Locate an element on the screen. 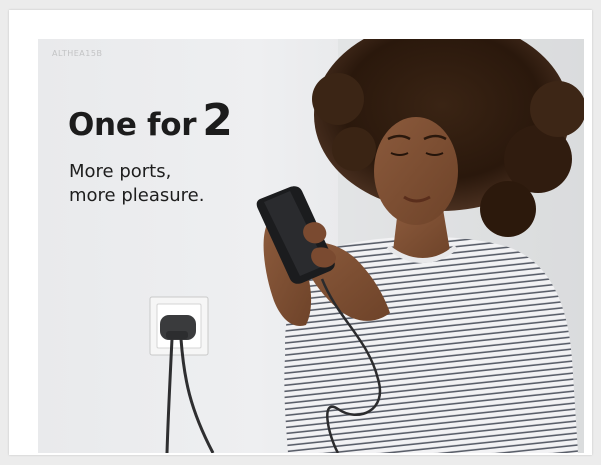 The image size is (601, 465). tagline: More ports, more pleasure. is located at coordinates (136, 184).